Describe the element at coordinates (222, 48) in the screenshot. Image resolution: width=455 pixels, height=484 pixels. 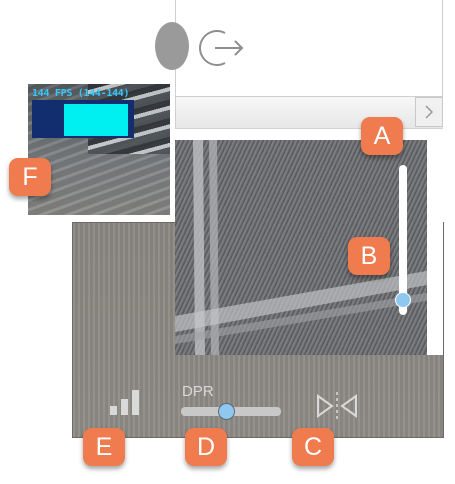
I see `logout-icon` at that location.